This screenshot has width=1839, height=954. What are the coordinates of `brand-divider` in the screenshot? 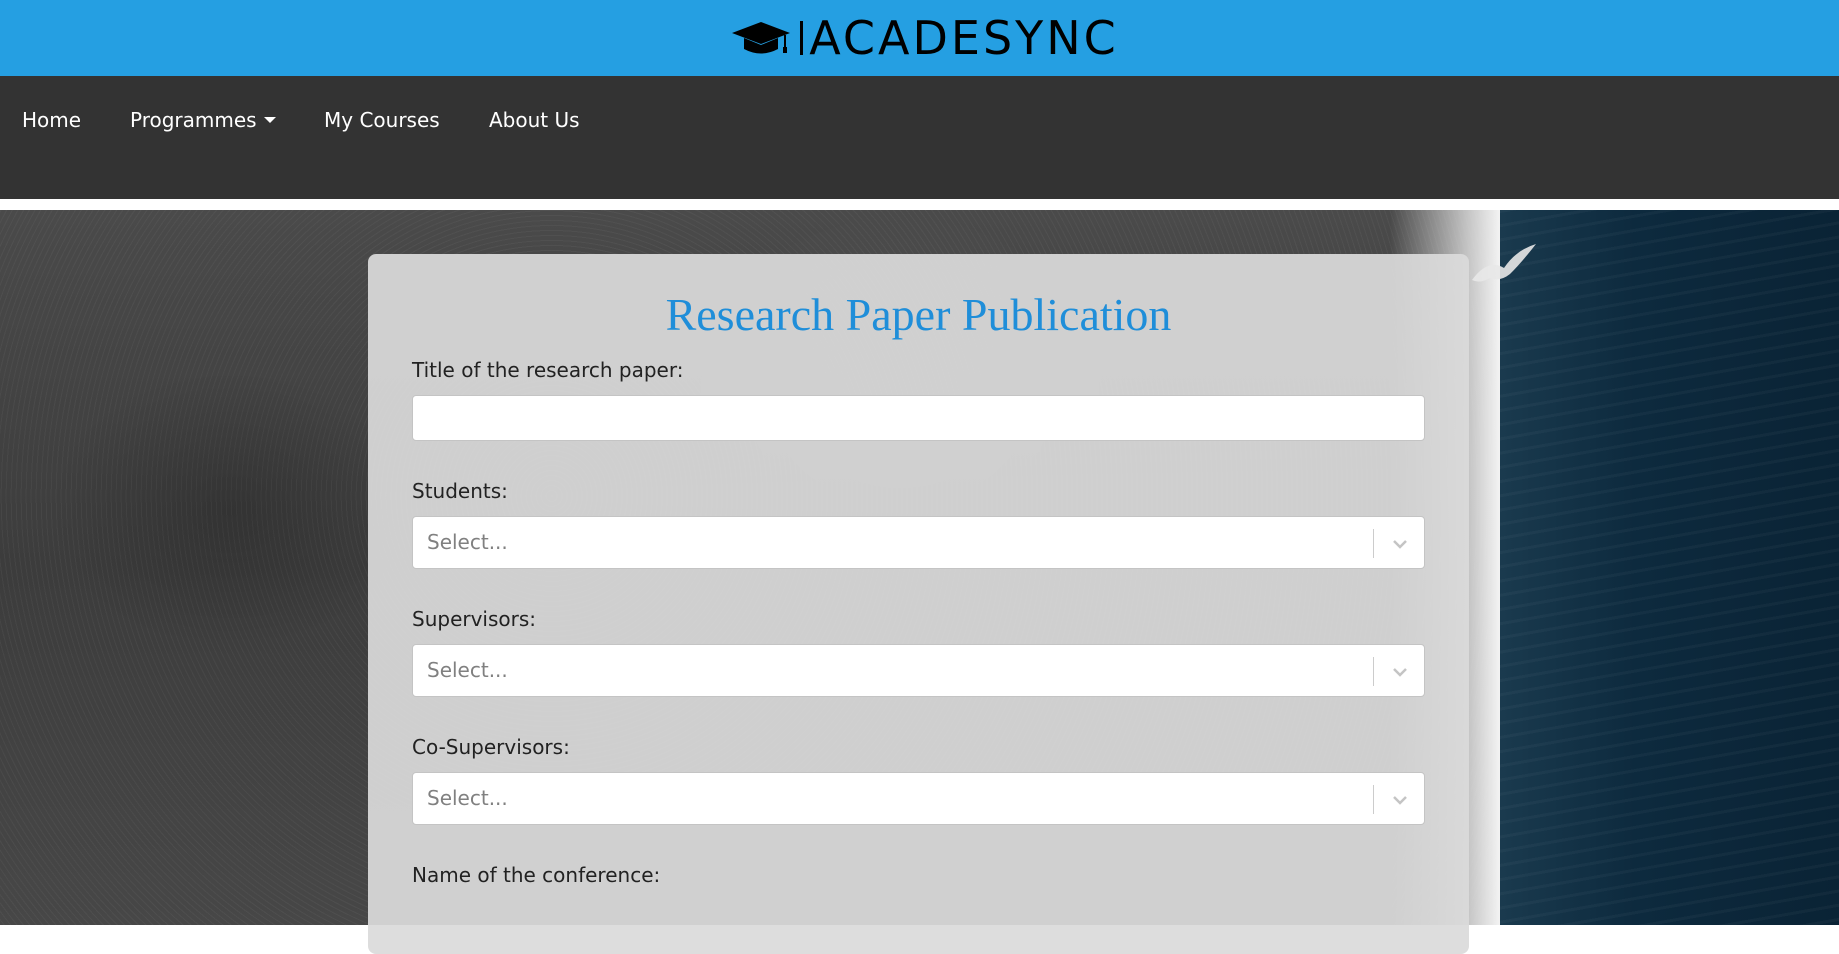 It's located at (802, 38).